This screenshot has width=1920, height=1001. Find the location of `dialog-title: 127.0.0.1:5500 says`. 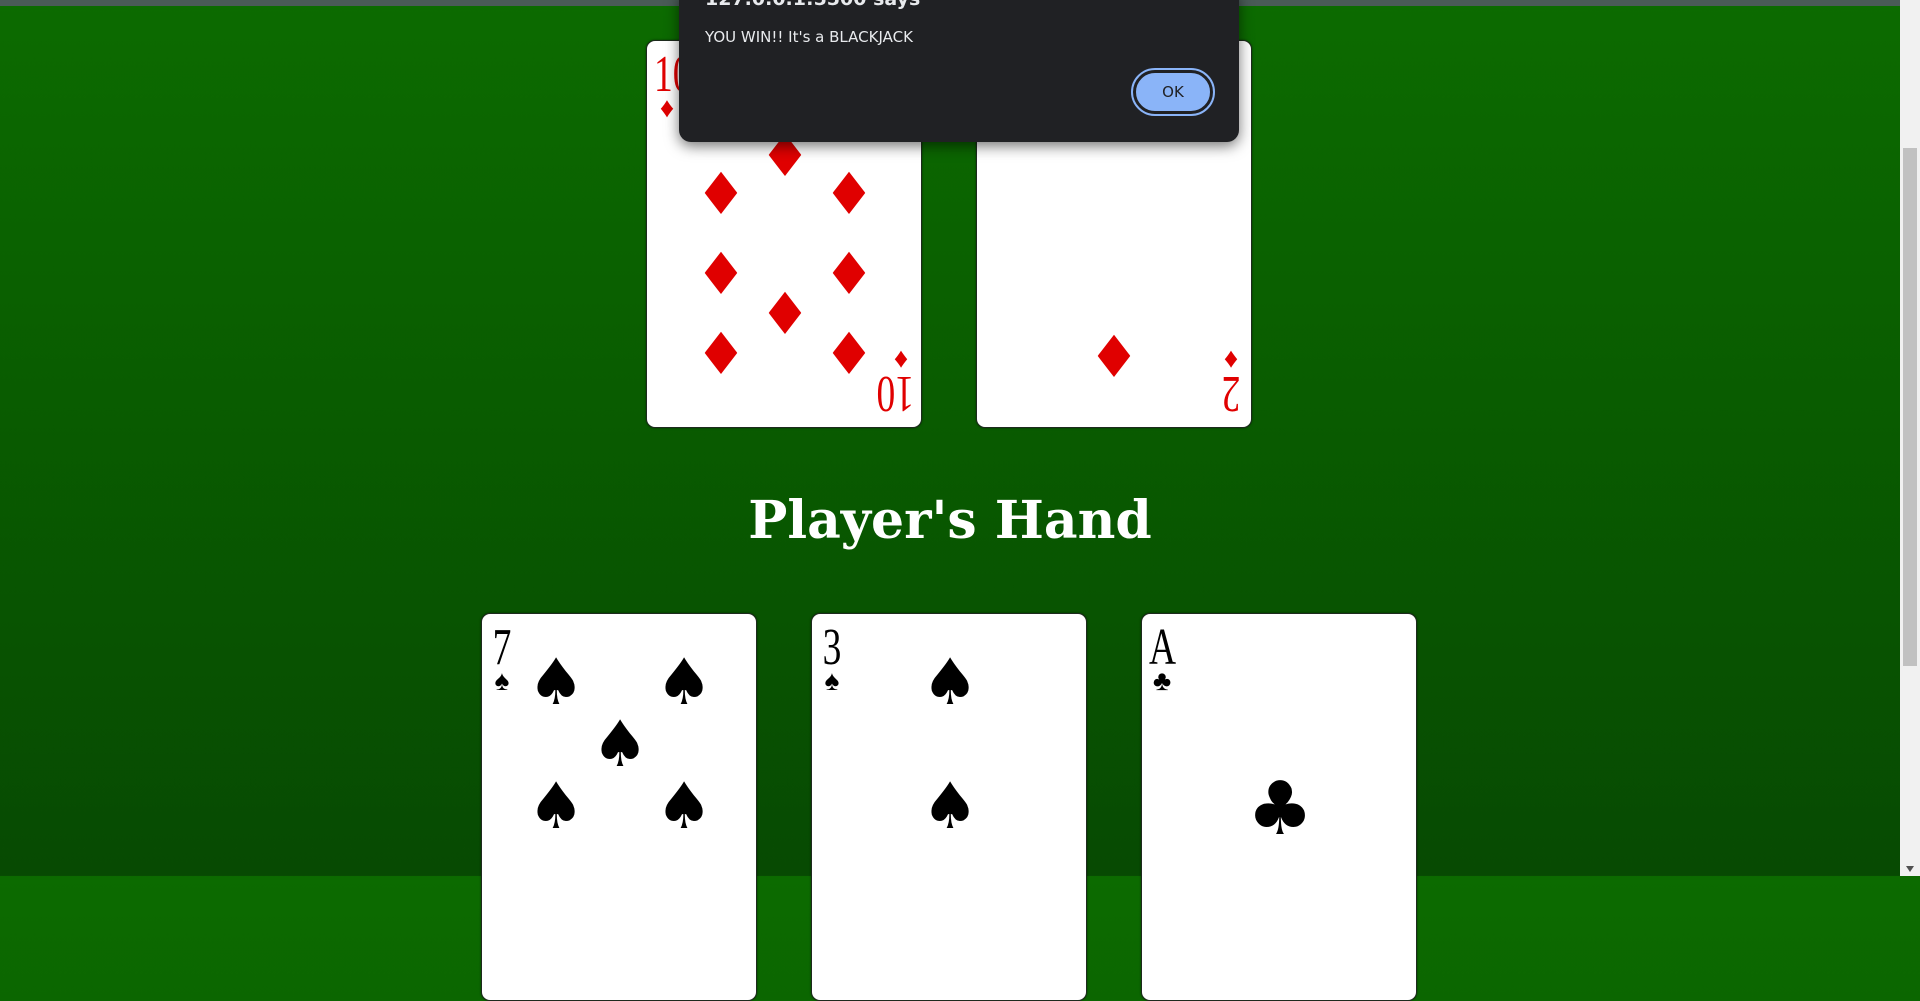

dialog-title: 127.0.0.1:5500 says is located at coordinates (812, 5).